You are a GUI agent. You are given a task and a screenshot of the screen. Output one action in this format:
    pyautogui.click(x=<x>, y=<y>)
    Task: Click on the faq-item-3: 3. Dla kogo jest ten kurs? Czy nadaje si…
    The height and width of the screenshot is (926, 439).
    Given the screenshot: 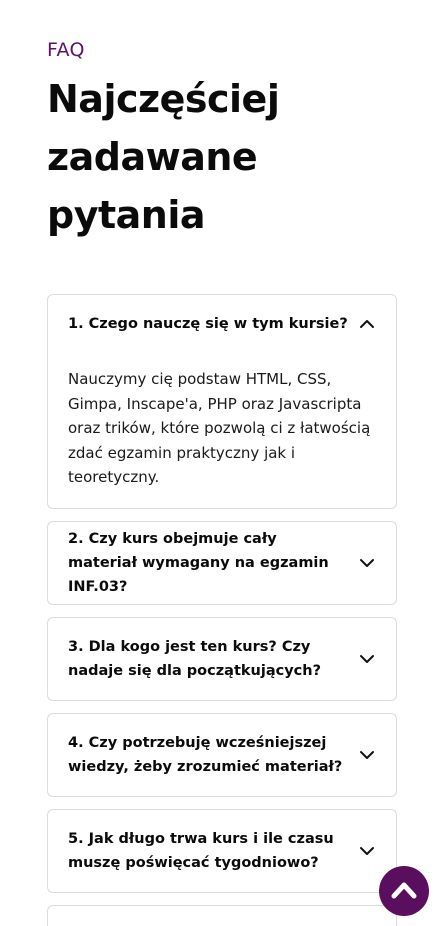 What is the action you would take?
    pyautogui.click(x=222, y=658)
    